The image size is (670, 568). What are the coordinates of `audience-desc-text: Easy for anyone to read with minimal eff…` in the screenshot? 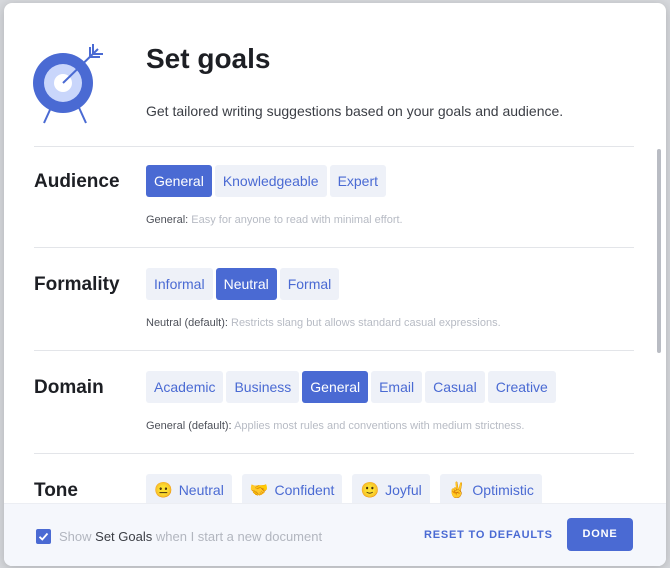 It's located at (297, 220).